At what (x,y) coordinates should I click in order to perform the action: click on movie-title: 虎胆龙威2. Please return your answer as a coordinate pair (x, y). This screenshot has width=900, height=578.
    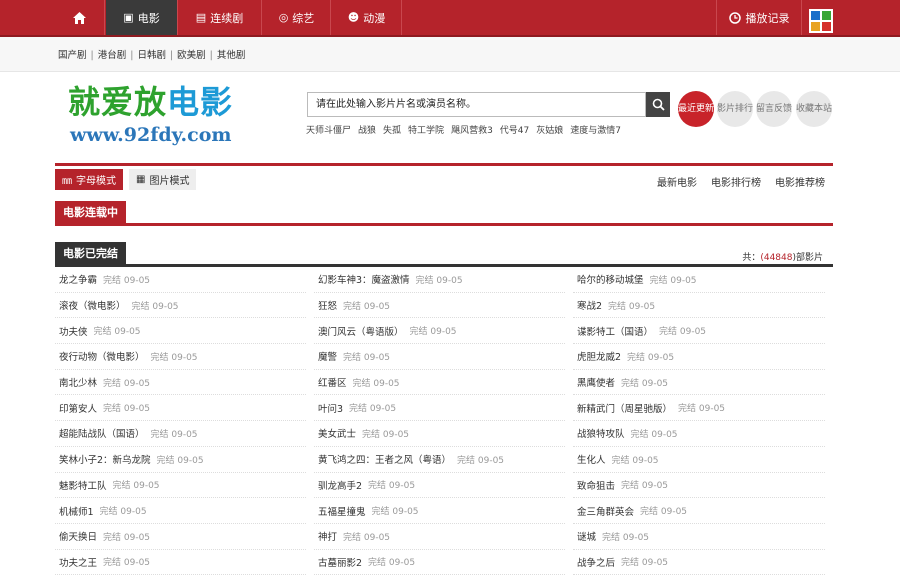
    Looking at the image, I should click on (599, 356).